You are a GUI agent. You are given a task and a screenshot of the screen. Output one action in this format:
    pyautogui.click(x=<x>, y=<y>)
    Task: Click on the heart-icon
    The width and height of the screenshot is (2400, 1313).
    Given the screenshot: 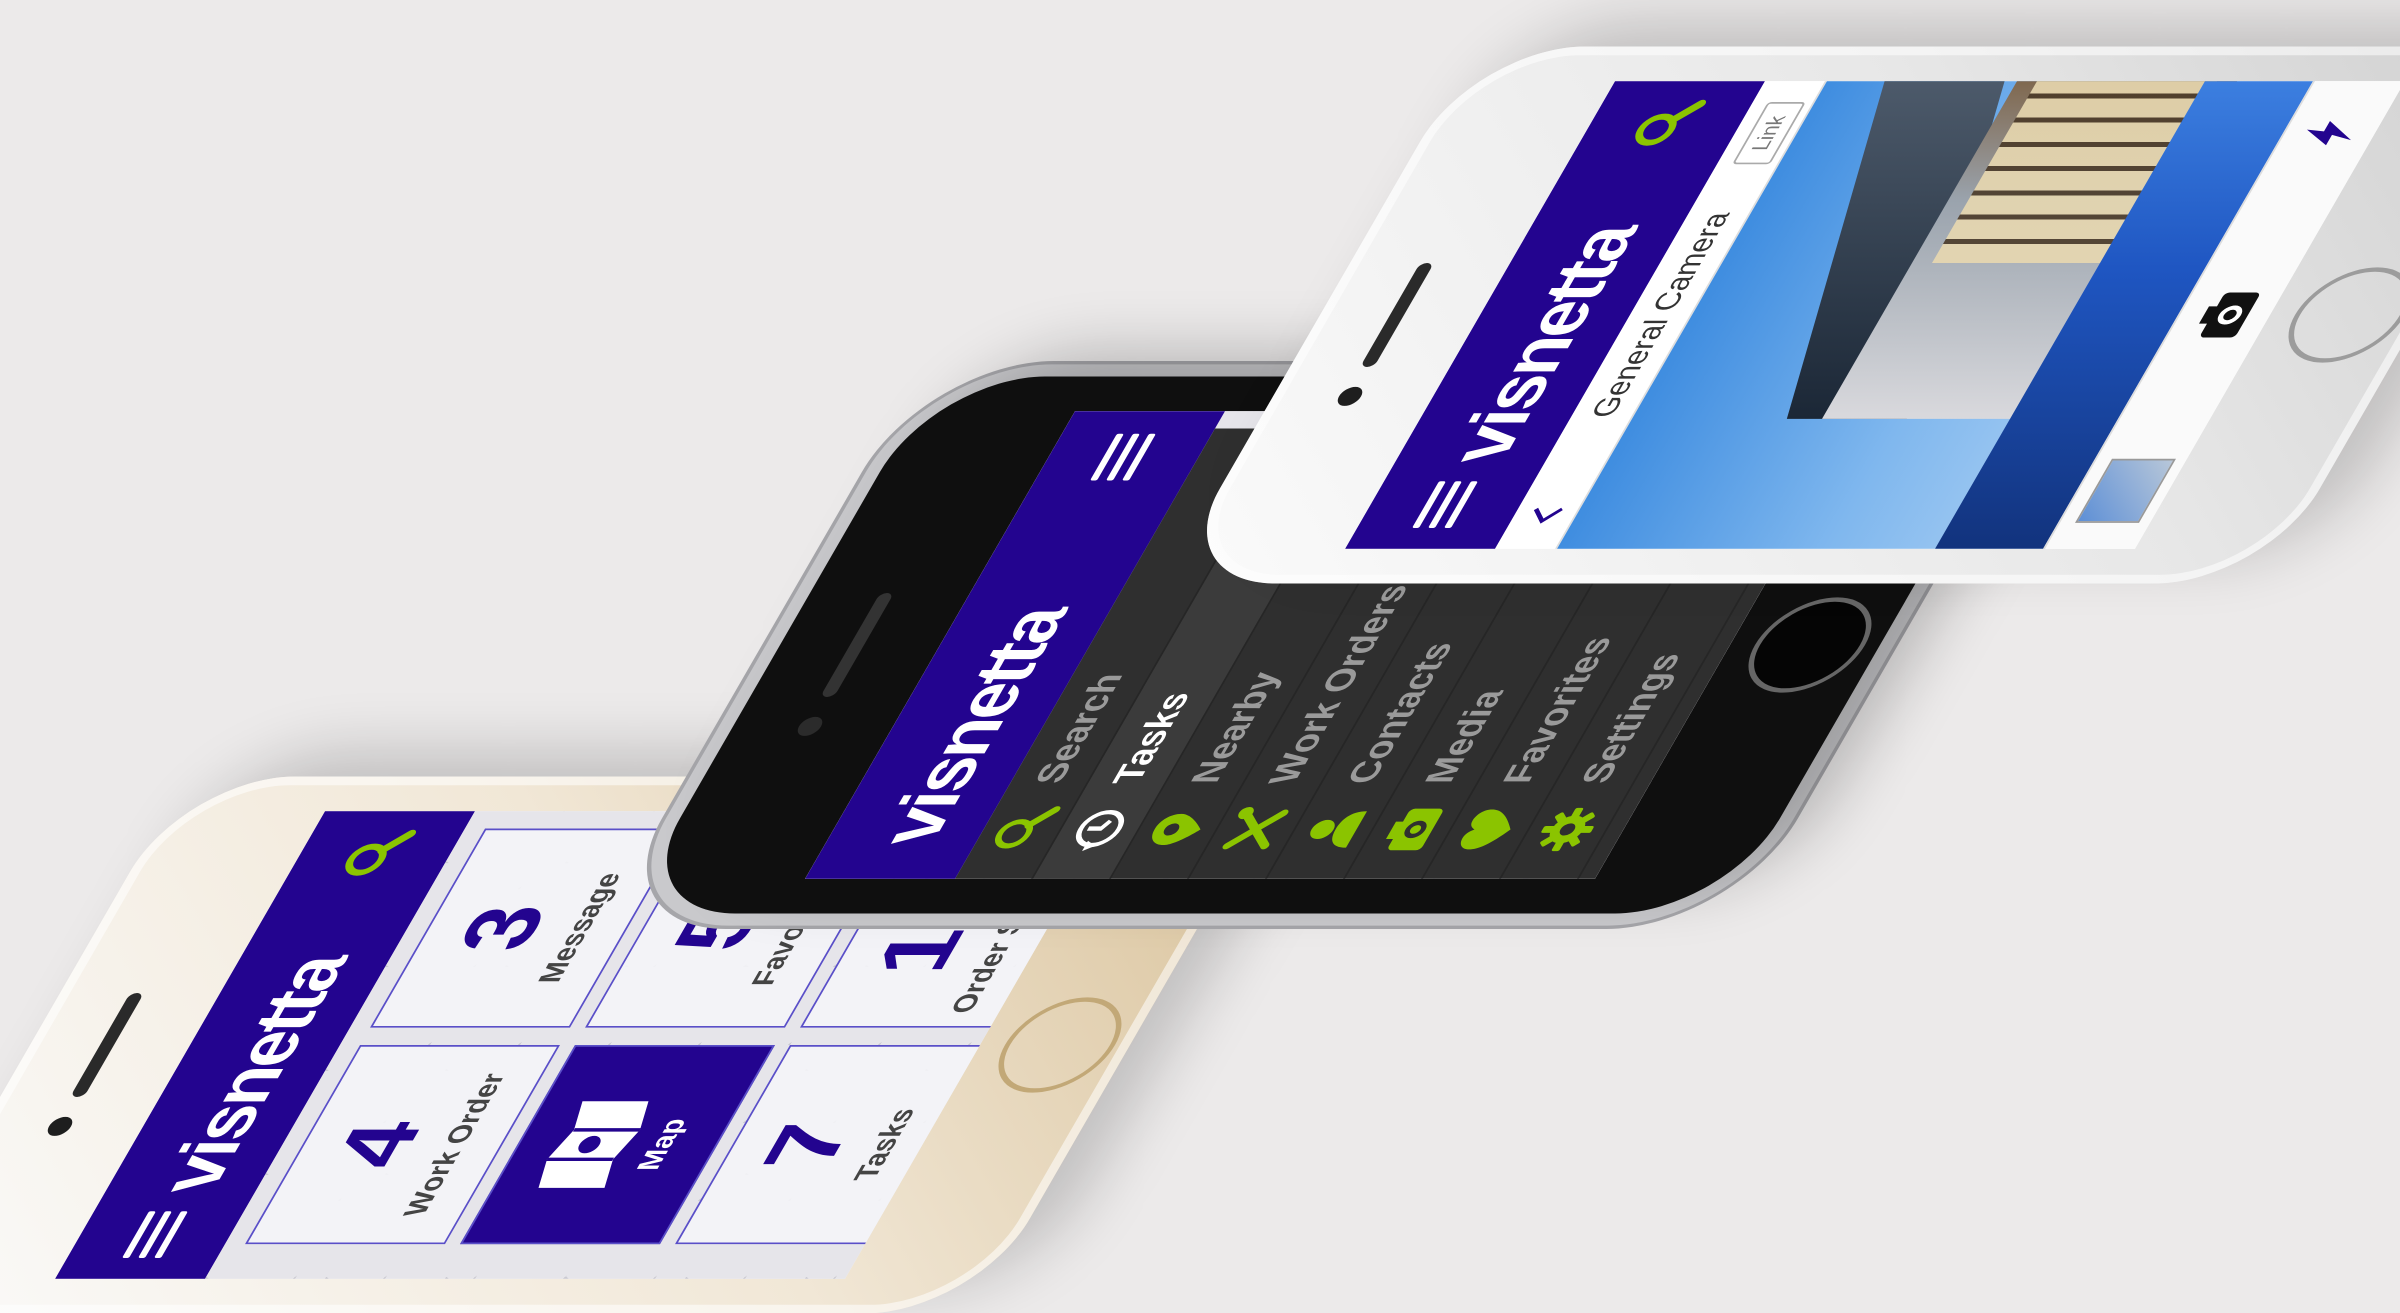 What is the action you would take?
    pyautogui.click(x=1485, y=829)
    